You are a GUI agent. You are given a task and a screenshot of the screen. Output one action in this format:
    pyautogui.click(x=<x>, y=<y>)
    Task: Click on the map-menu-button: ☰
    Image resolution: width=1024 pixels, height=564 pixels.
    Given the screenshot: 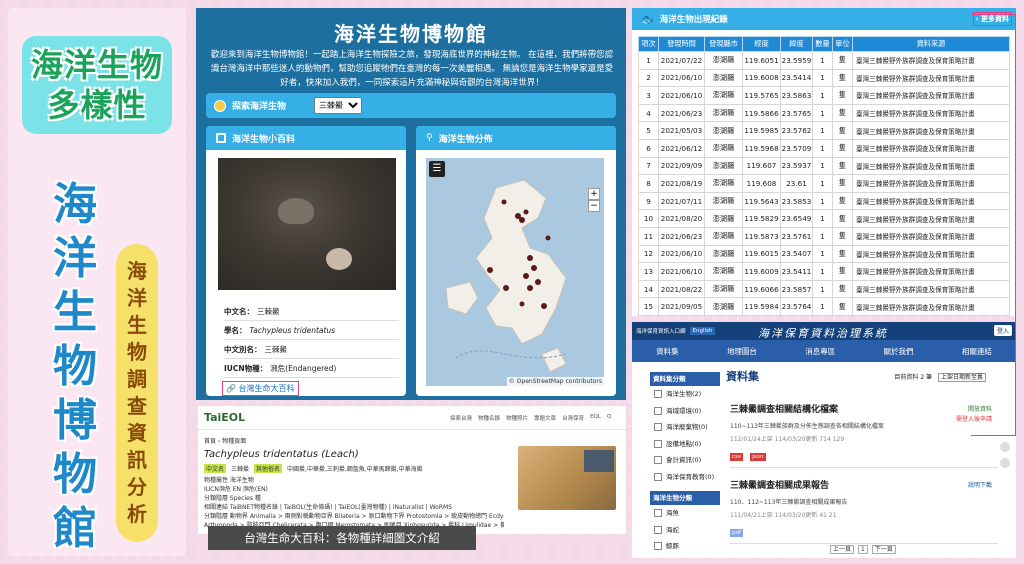 What is the action you would take?
    pyautogui.click(x=437, y=169)
    